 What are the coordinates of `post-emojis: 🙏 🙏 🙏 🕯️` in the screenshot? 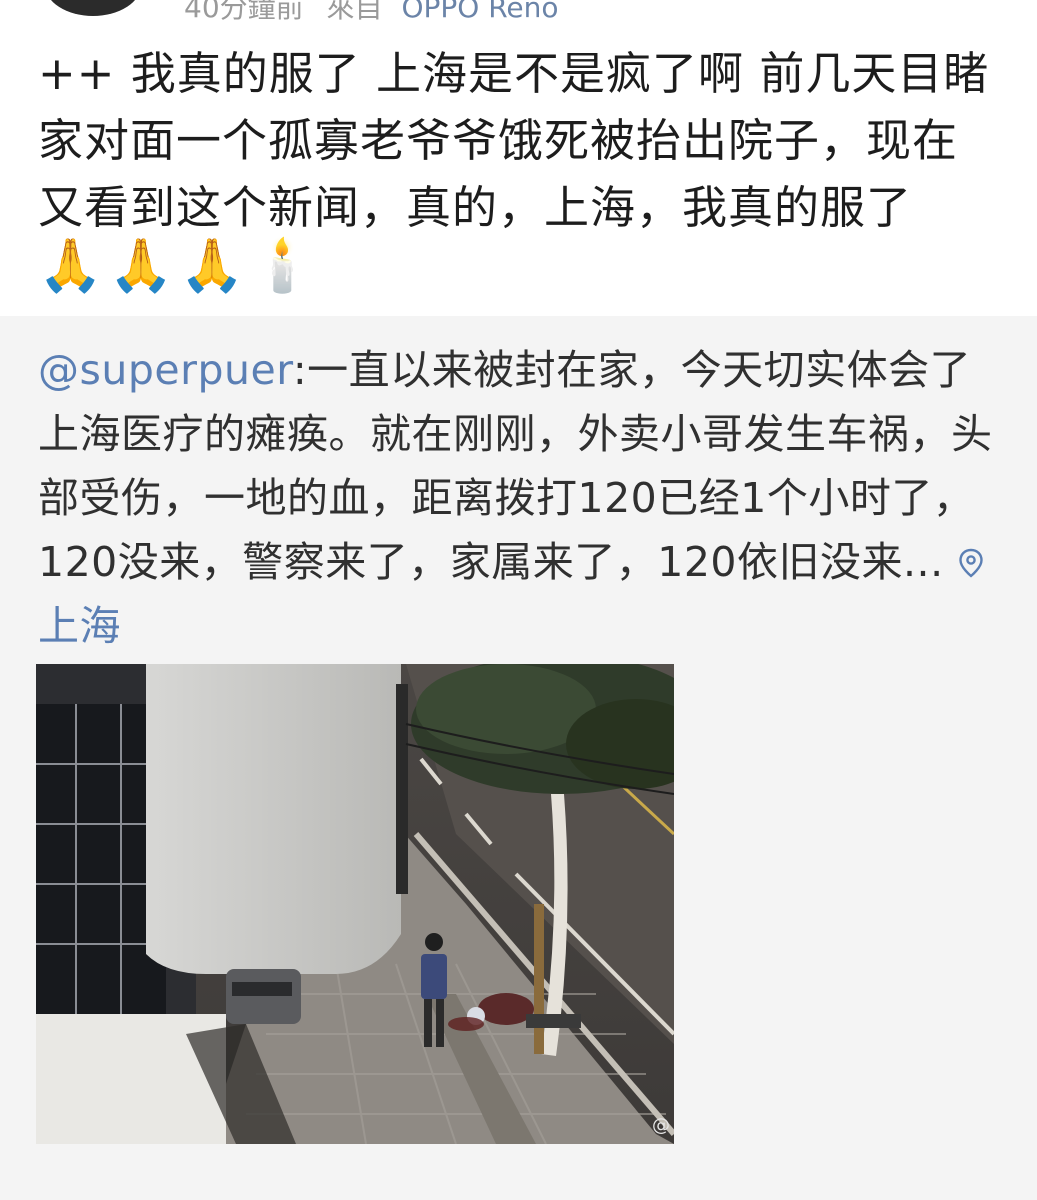 It's located at (176, 266).